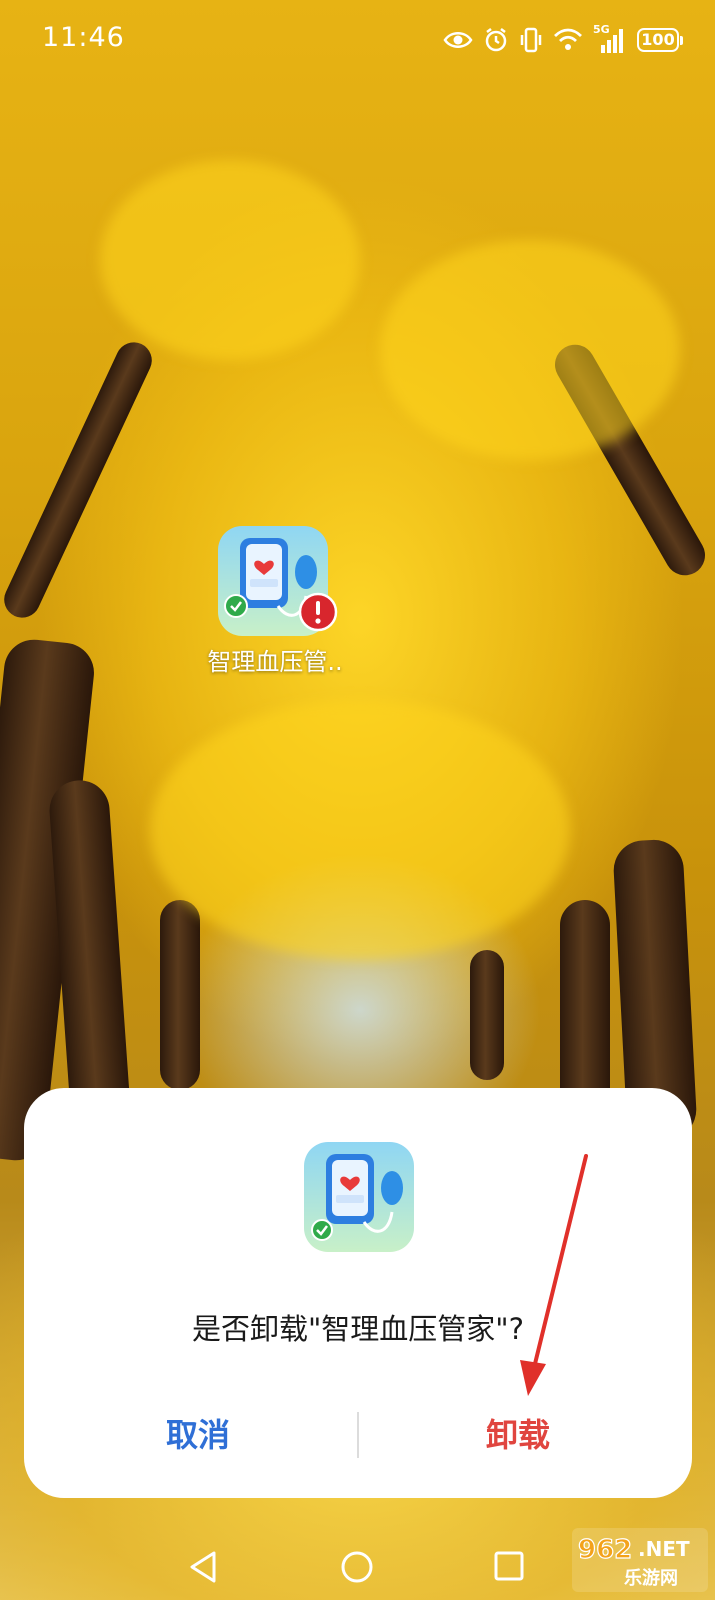 Image resolution: width=715 pixels, height=1600 pixels. I want to click on dialog-app-icon, so click(359, 1197).